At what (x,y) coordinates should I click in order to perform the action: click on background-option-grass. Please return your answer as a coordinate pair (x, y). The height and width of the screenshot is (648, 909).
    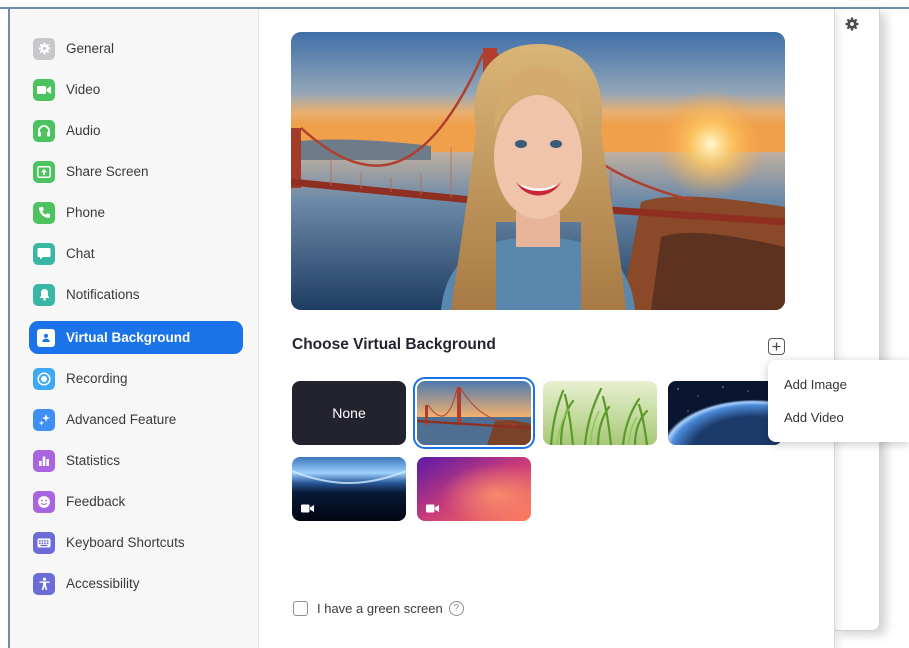
    Looking at the image, I should click on (600, 413).